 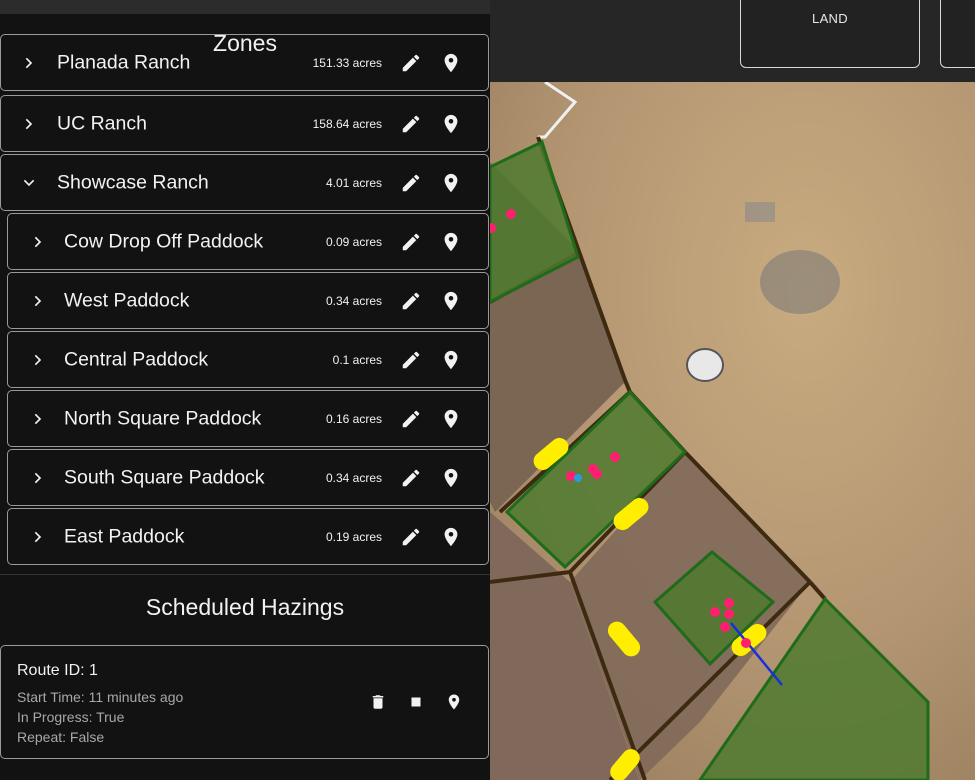 What do you see at coordinates (705, 365) in the screenshot?
I see `water-tank` at bounding box center [705, 365].